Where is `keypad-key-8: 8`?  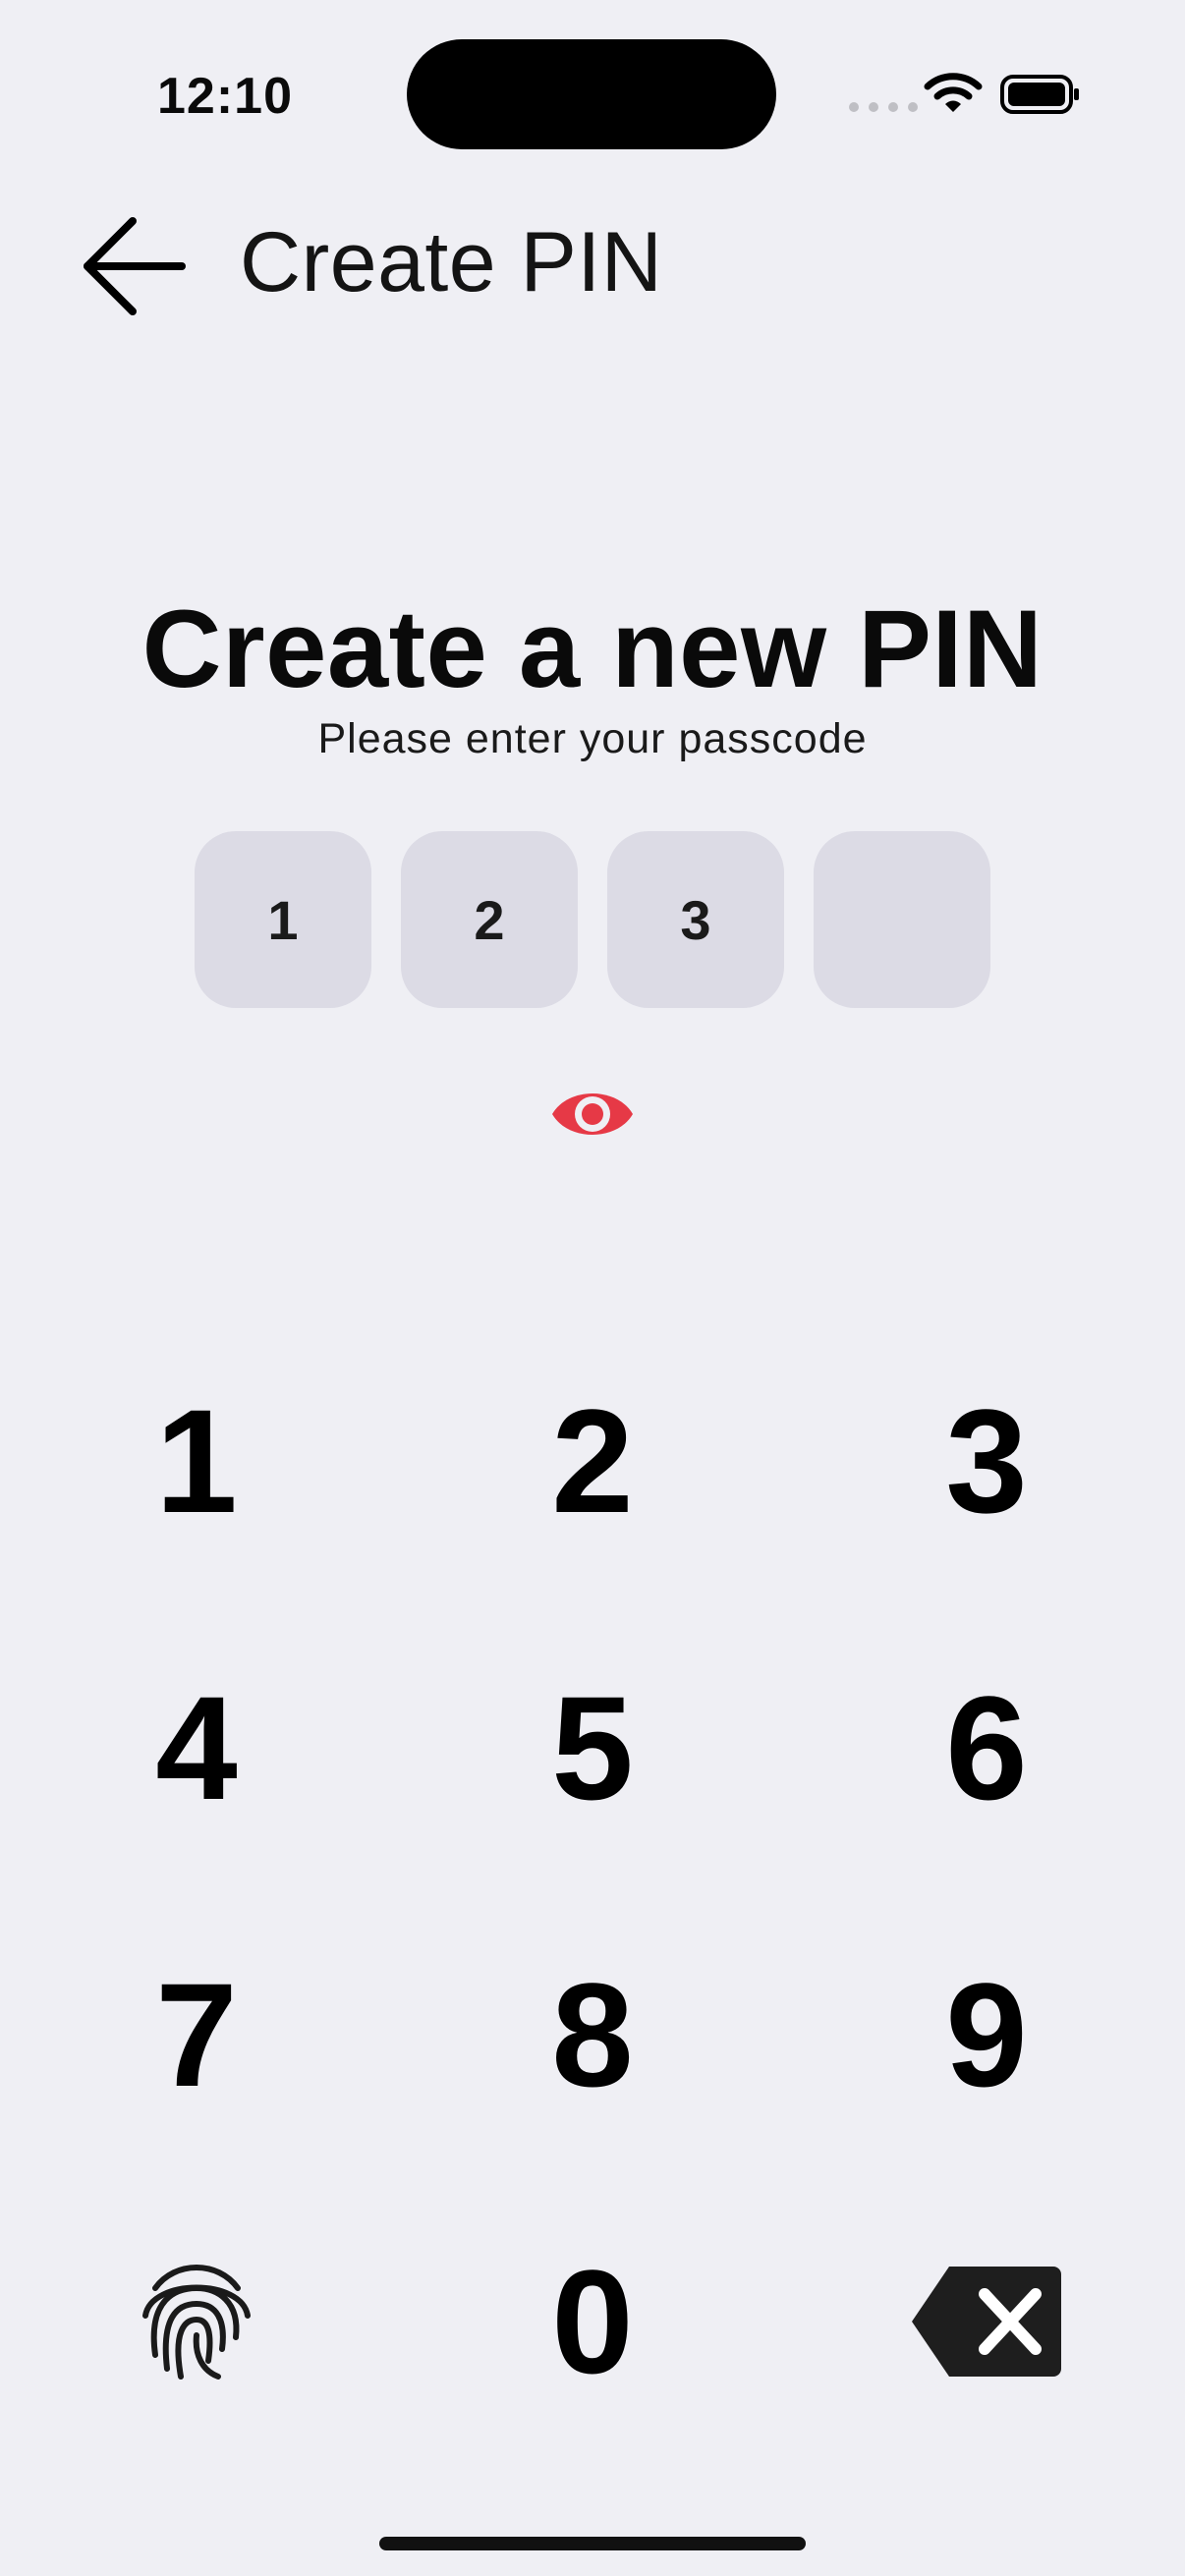 keypad-key-8: 8 is located at coordinates (592, 2034).